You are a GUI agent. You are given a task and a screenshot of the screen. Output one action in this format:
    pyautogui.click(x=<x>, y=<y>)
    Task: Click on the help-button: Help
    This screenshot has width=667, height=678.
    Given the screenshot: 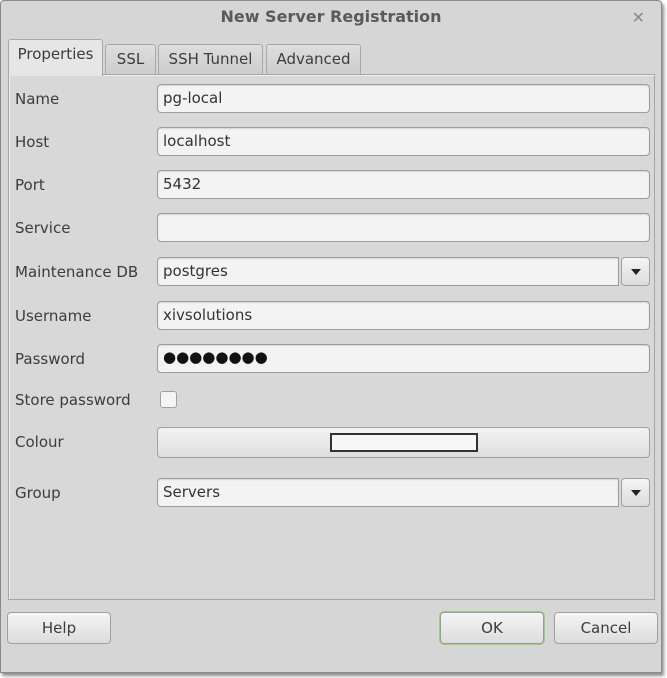 What is the action you would take?
    pyautogui.click(x=59, y=628)
    